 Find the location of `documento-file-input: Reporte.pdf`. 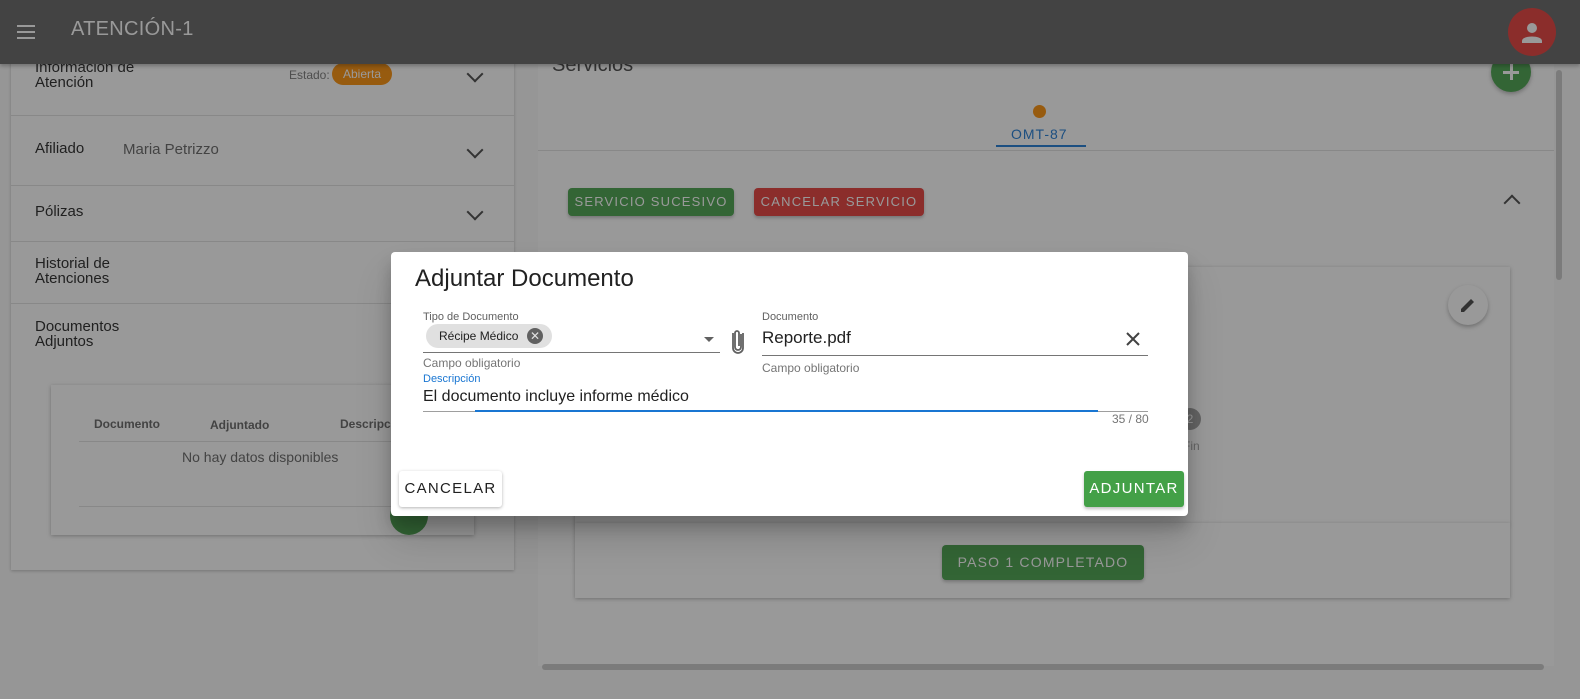

documento-file-input: Reporte.pdf is located at coordinates (955, 339).